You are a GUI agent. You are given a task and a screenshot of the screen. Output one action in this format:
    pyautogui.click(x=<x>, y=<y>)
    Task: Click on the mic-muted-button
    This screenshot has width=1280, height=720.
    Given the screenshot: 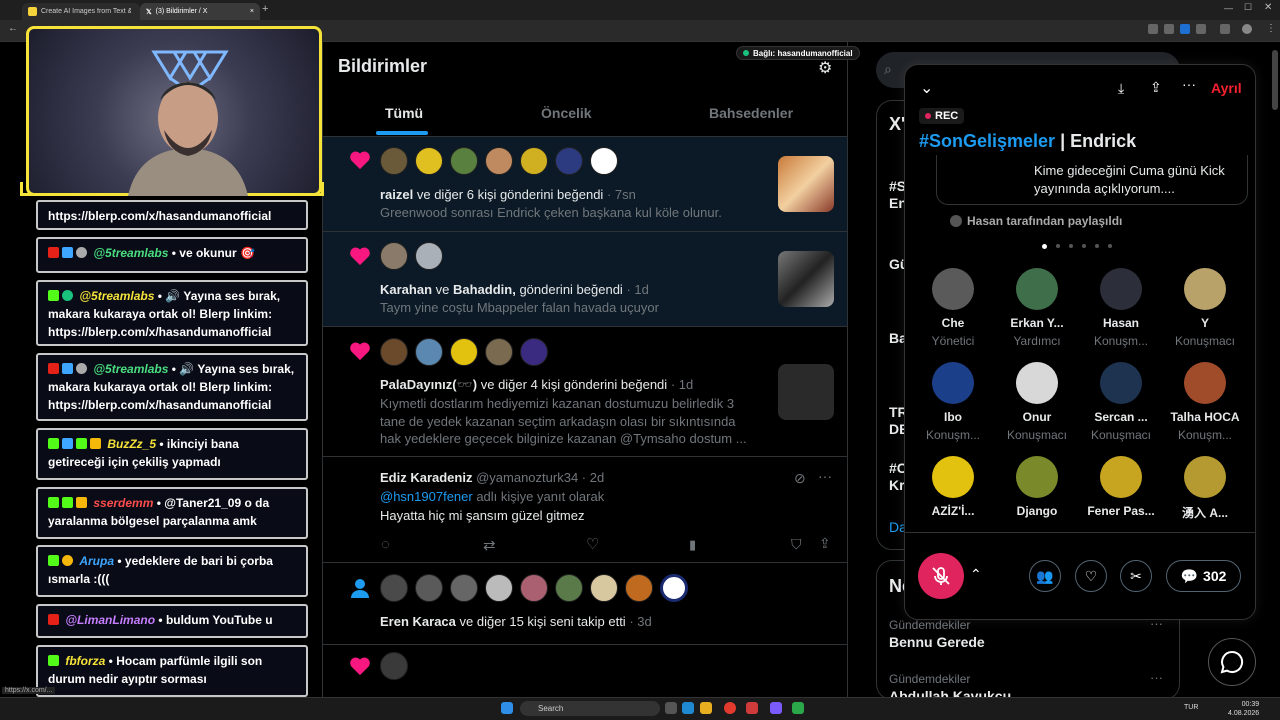 What is the action you would take?
    pyautogui.click(x=941, y=576)
    